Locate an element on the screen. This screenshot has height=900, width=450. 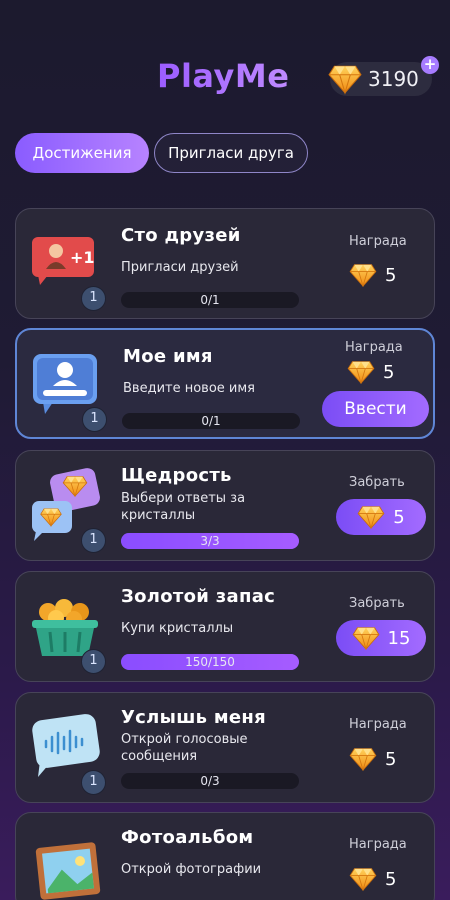
header: PlayMe 3190 + is located at coordinates (225, 60).